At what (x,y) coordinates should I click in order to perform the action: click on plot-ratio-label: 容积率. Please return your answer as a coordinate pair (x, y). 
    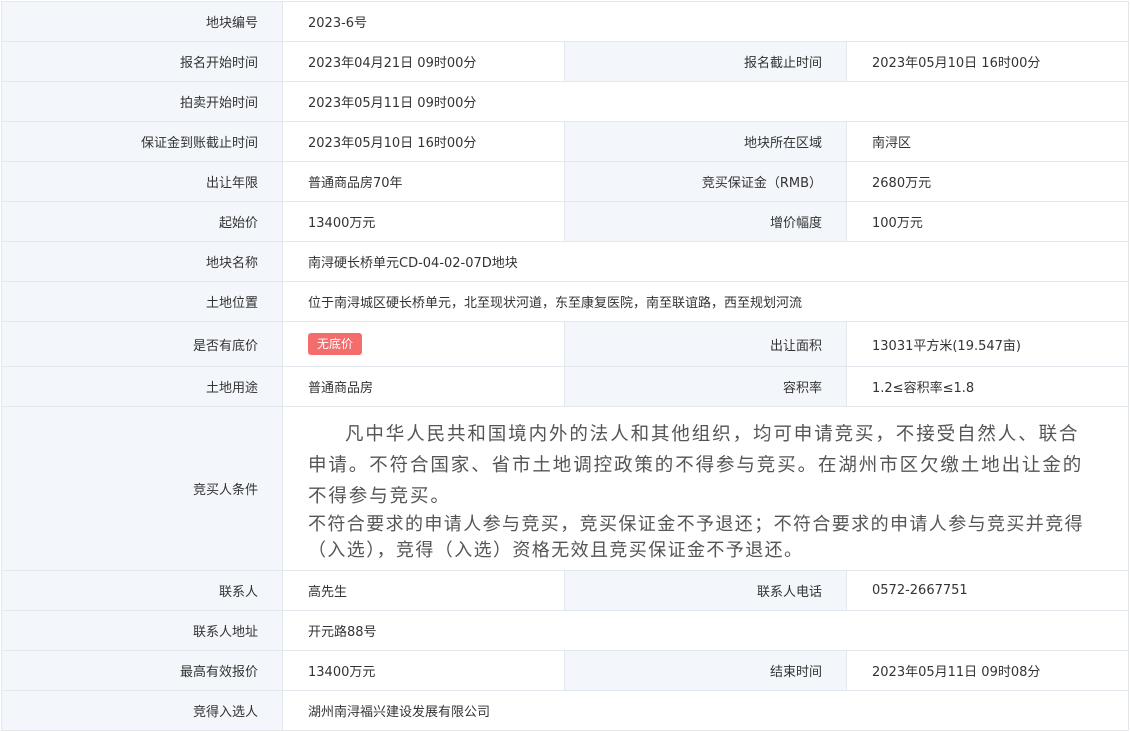
    Looking at the image, I should click on (706, 386).